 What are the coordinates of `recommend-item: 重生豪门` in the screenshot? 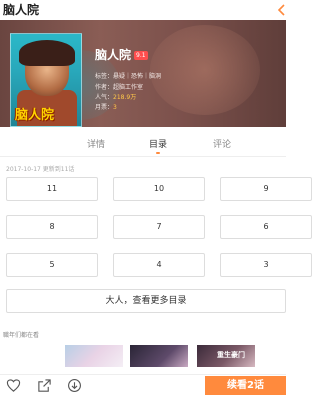 It's located at (226, 356).